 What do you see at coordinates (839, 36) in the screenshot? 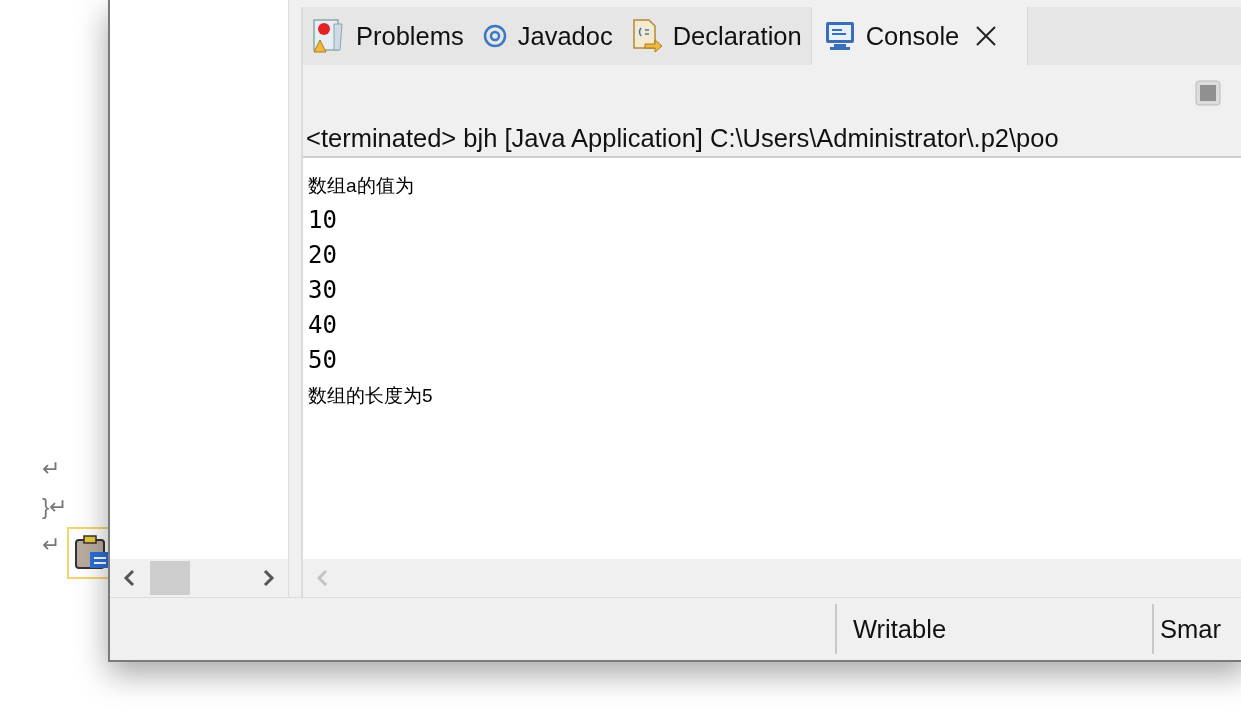
I see `monitor-icon` at bounding box center [839, 36].